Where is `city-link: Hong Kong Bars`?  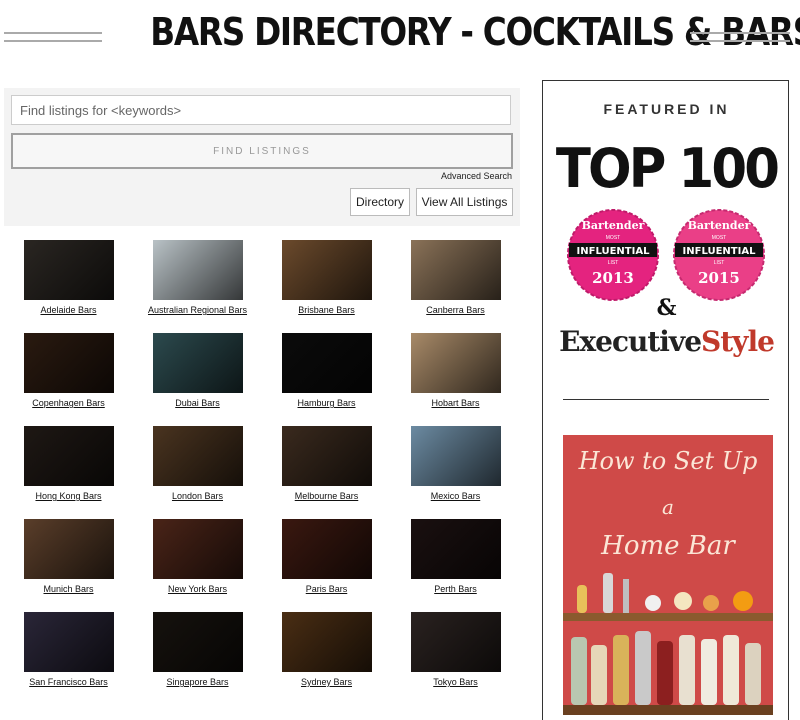 city-link: Hong Kong Bars is located at coordinates (68, 496).